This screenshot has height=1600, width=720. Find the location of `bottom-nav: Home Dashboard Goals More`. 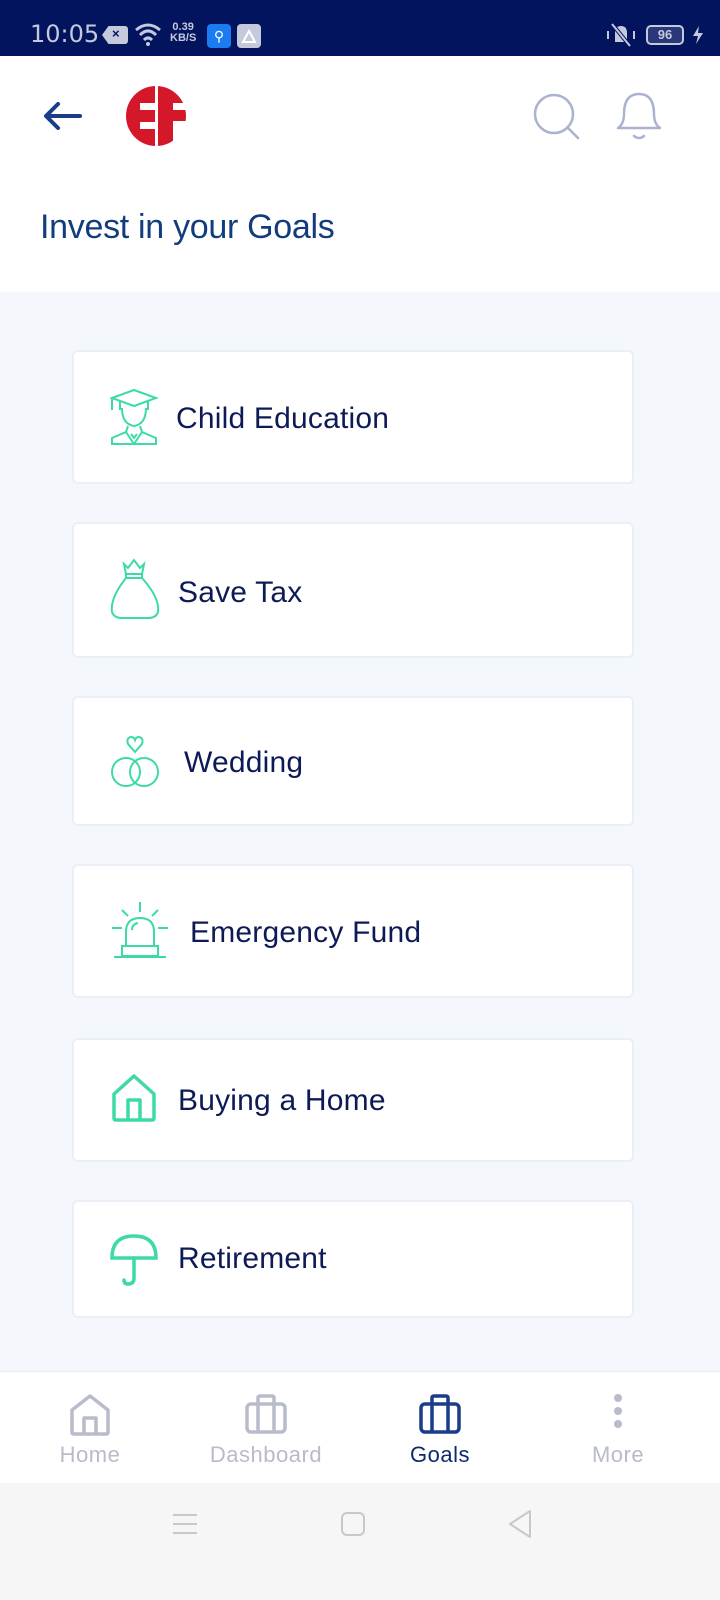

bottom-nav: Home Dashboard Goals More is located at coordinates (360, 1427).